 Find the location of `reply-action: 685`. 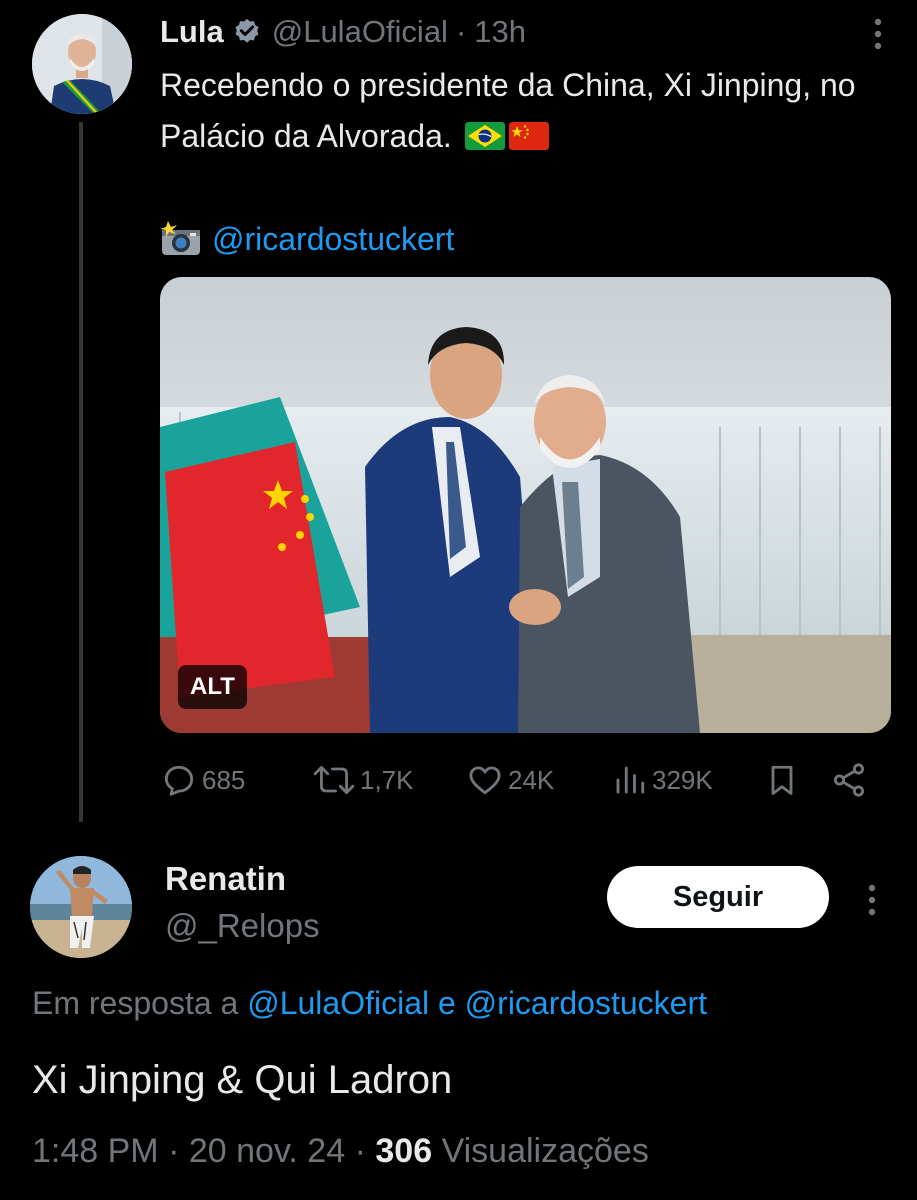

reply-action: 685 is located at coordinates (202, 780).